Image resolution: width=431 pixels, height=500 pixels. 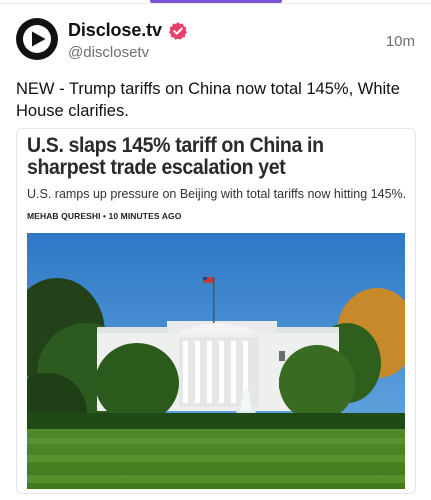 What do you see at coordinates (108, 52) in the screenshot?
I see `author-handle: @disclosetv` at bounding box center [108, 52].